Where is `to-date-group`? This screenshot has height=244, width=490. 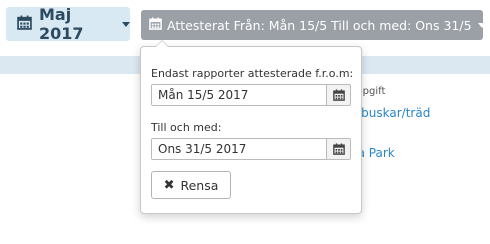 to-date-group is located at coordinates (251, 149).